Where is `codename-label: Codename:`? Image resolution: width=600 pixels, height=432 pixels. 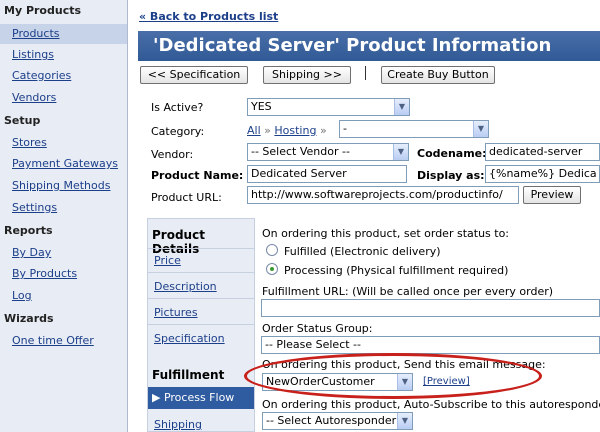
codename-label: Codename: is located at coordinates (452, 153).